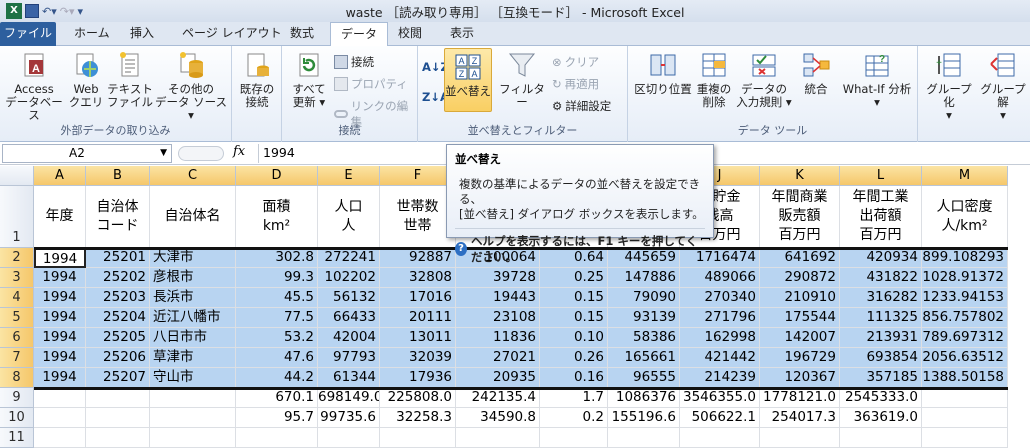 The height and width of the screenshot is (448, 1030). Describe the element at coordinates (418, 278) in the screenshot. I see `cell-f3: 32808` at that location.